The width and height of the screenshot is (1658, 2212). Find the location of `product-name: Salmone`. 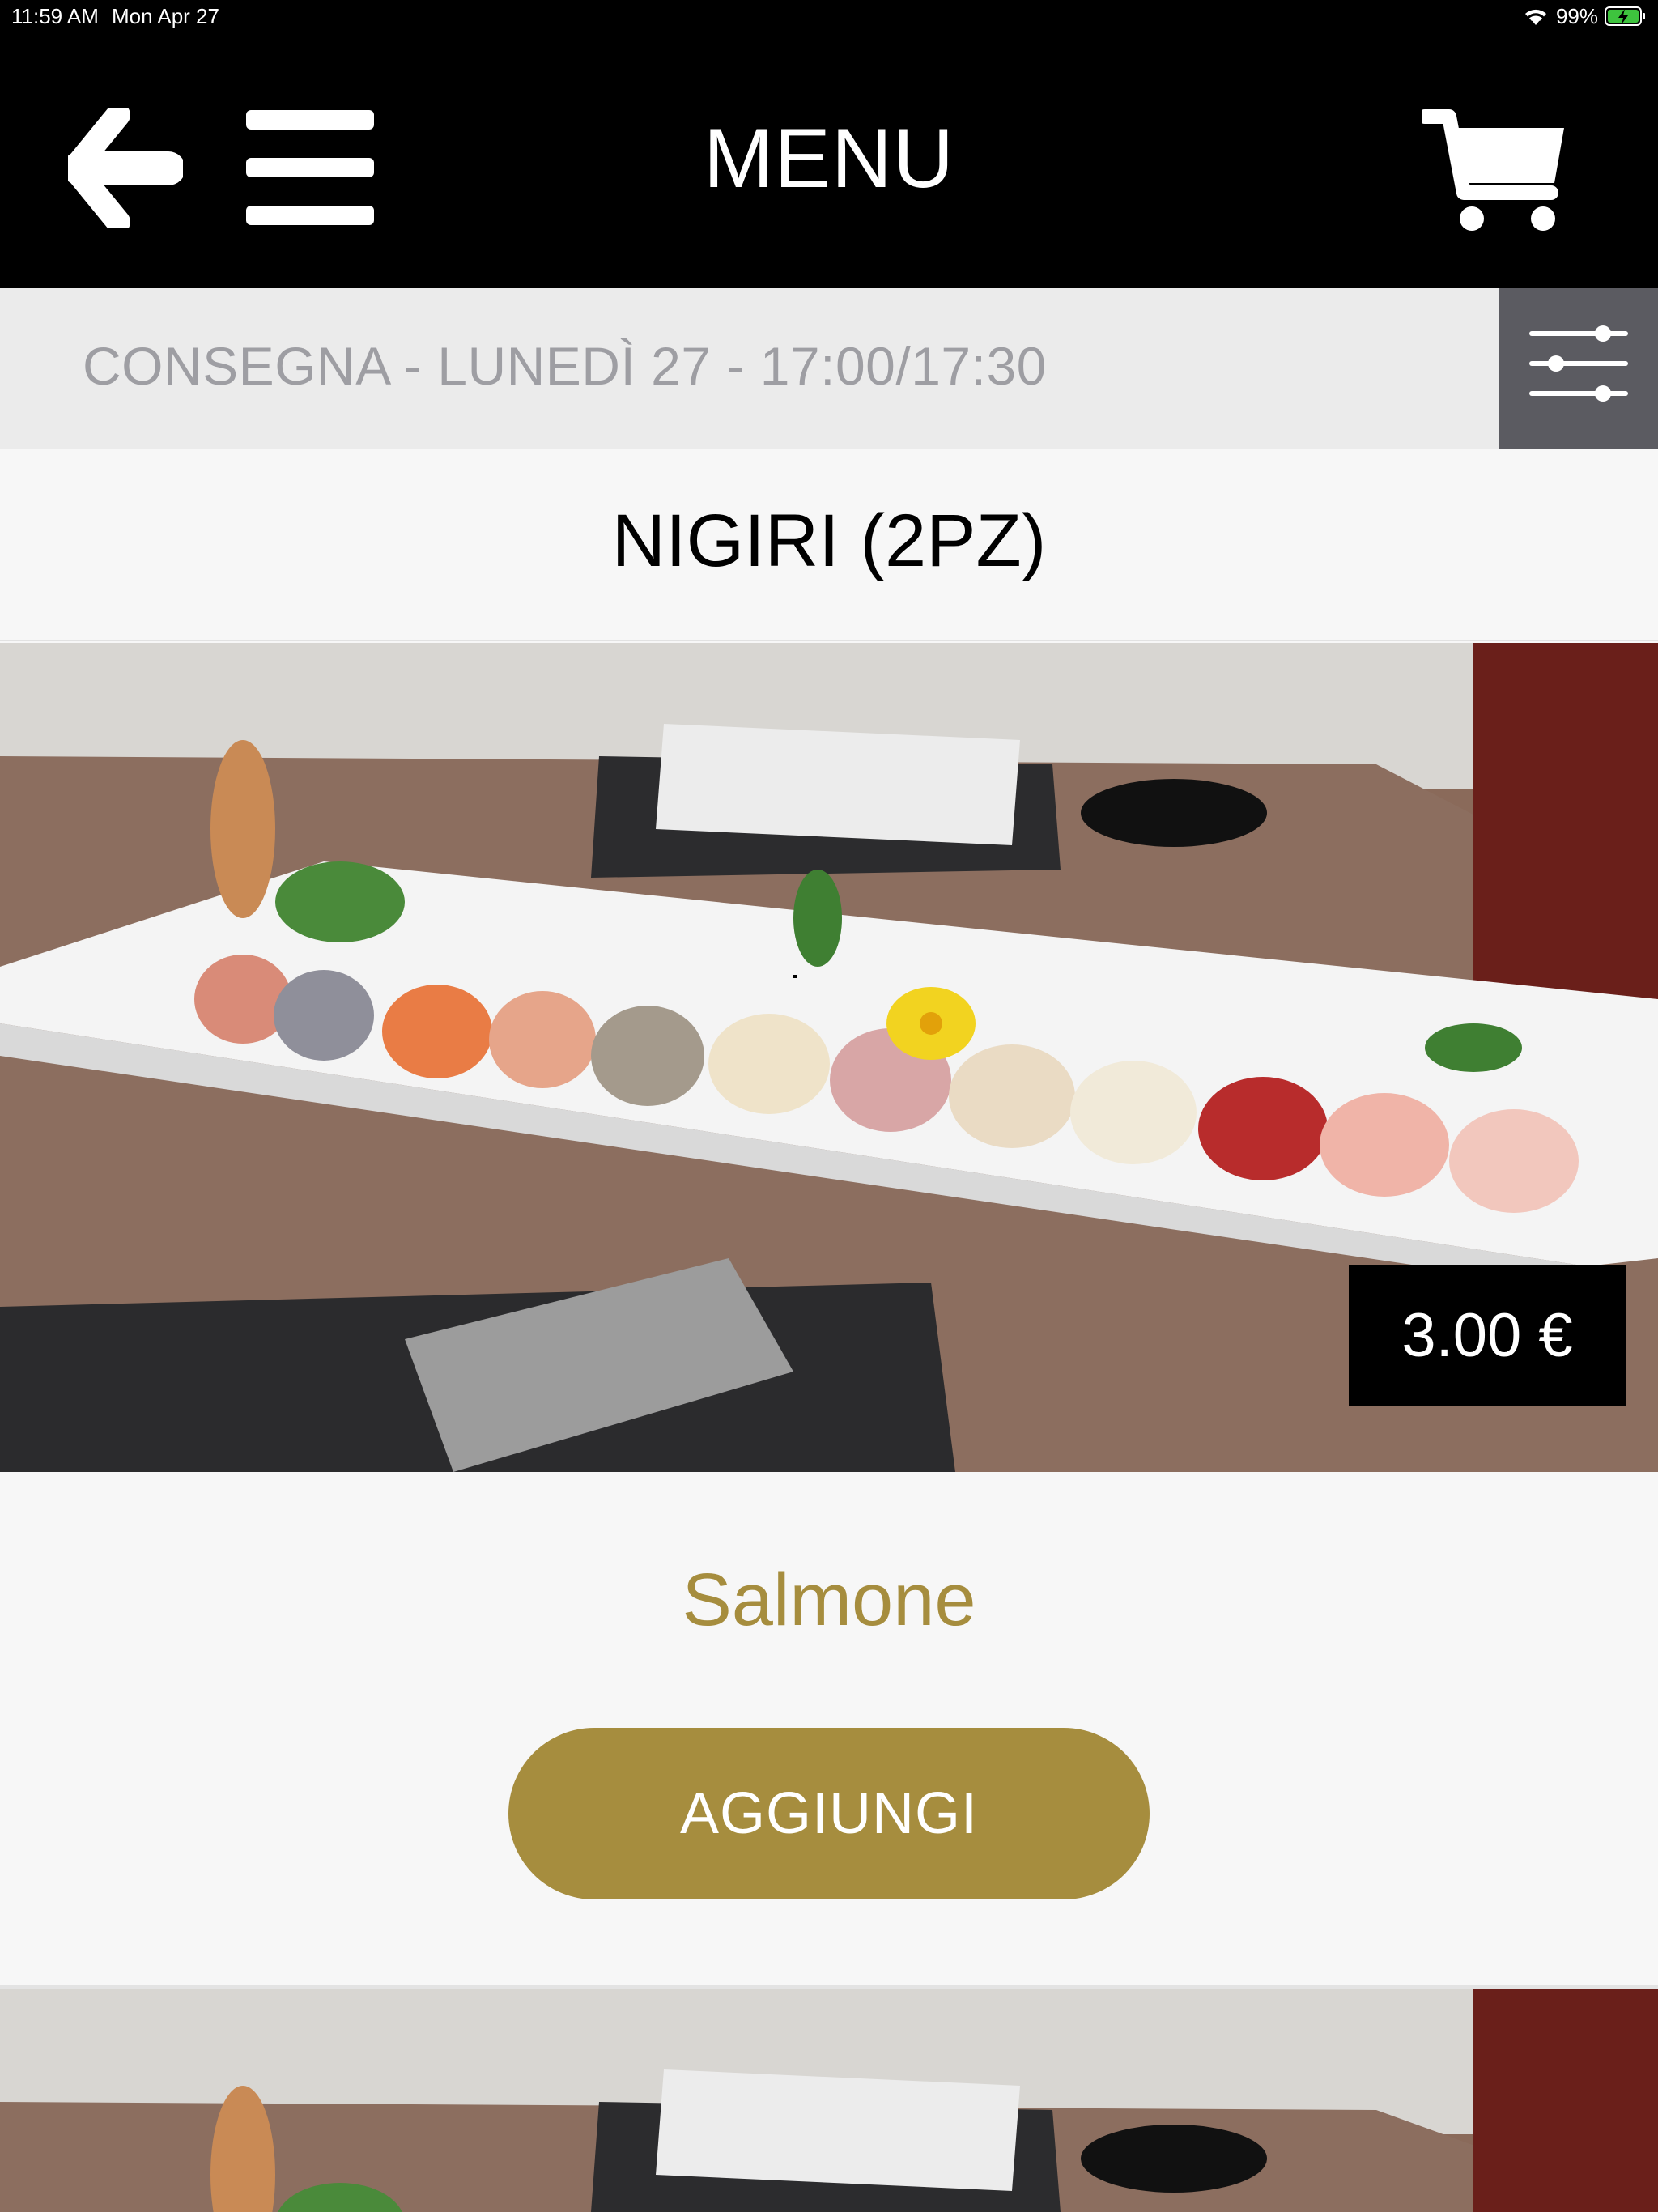

product-name: Salmone is located at coordinates (829, 1600).